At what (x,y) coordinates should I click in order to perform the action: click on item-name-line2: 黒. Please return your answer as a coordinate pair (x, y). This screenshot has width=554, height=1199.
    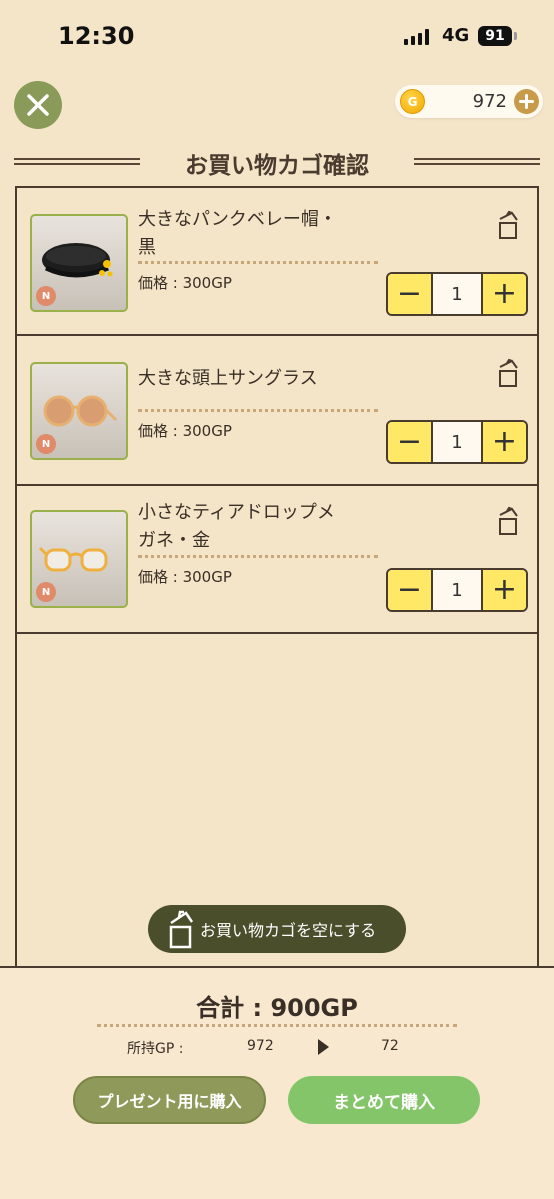
    Looking at the image, I should click on (147, 247).